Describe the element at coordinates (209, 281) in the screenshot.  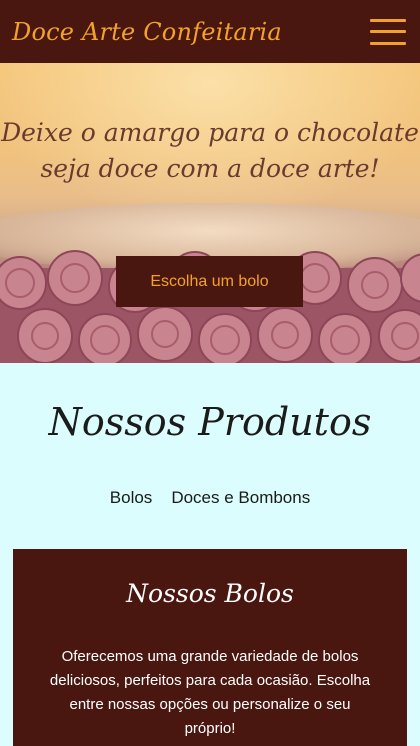
I see `choose-cake-button: Escolha um bolo` at that location.